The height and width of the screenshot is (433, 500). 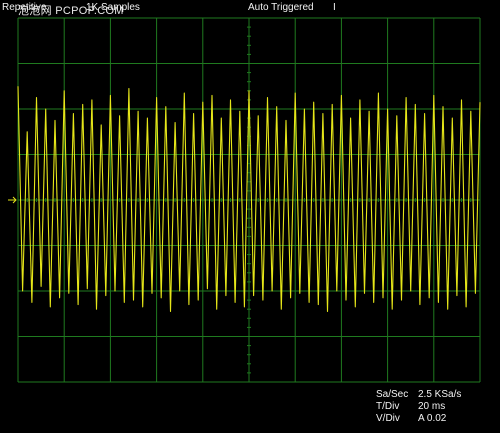 What do you see at coordinates (392, 394) in the screenshot?
I see `sample-rate-label: Sa/Sec` at bounding box center [392, 394].